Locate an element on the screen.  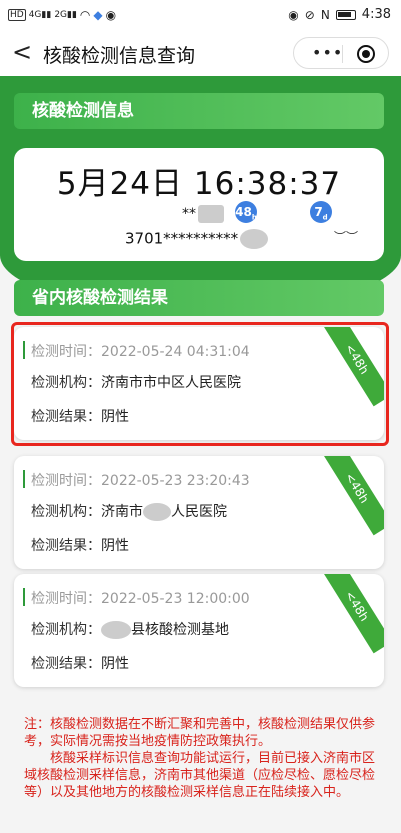
status-bar: HD 4G▮▮ 2G▮▮ ◠ ◆ ◉ ◉ ⊘ N 4:38 is located at coordinates (200, 15).